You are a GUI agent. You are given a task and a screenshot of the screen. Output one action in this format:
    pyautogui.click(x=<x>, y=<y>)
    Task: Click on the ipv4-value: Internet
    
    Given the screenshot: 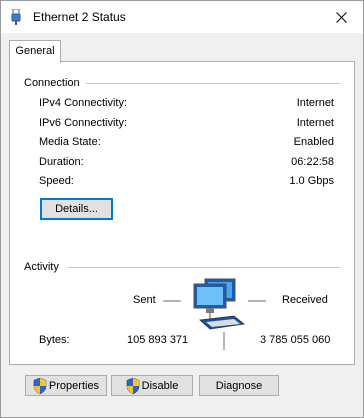 What is the action you would take?
    pyautogui.click(x=315, y=103)
    